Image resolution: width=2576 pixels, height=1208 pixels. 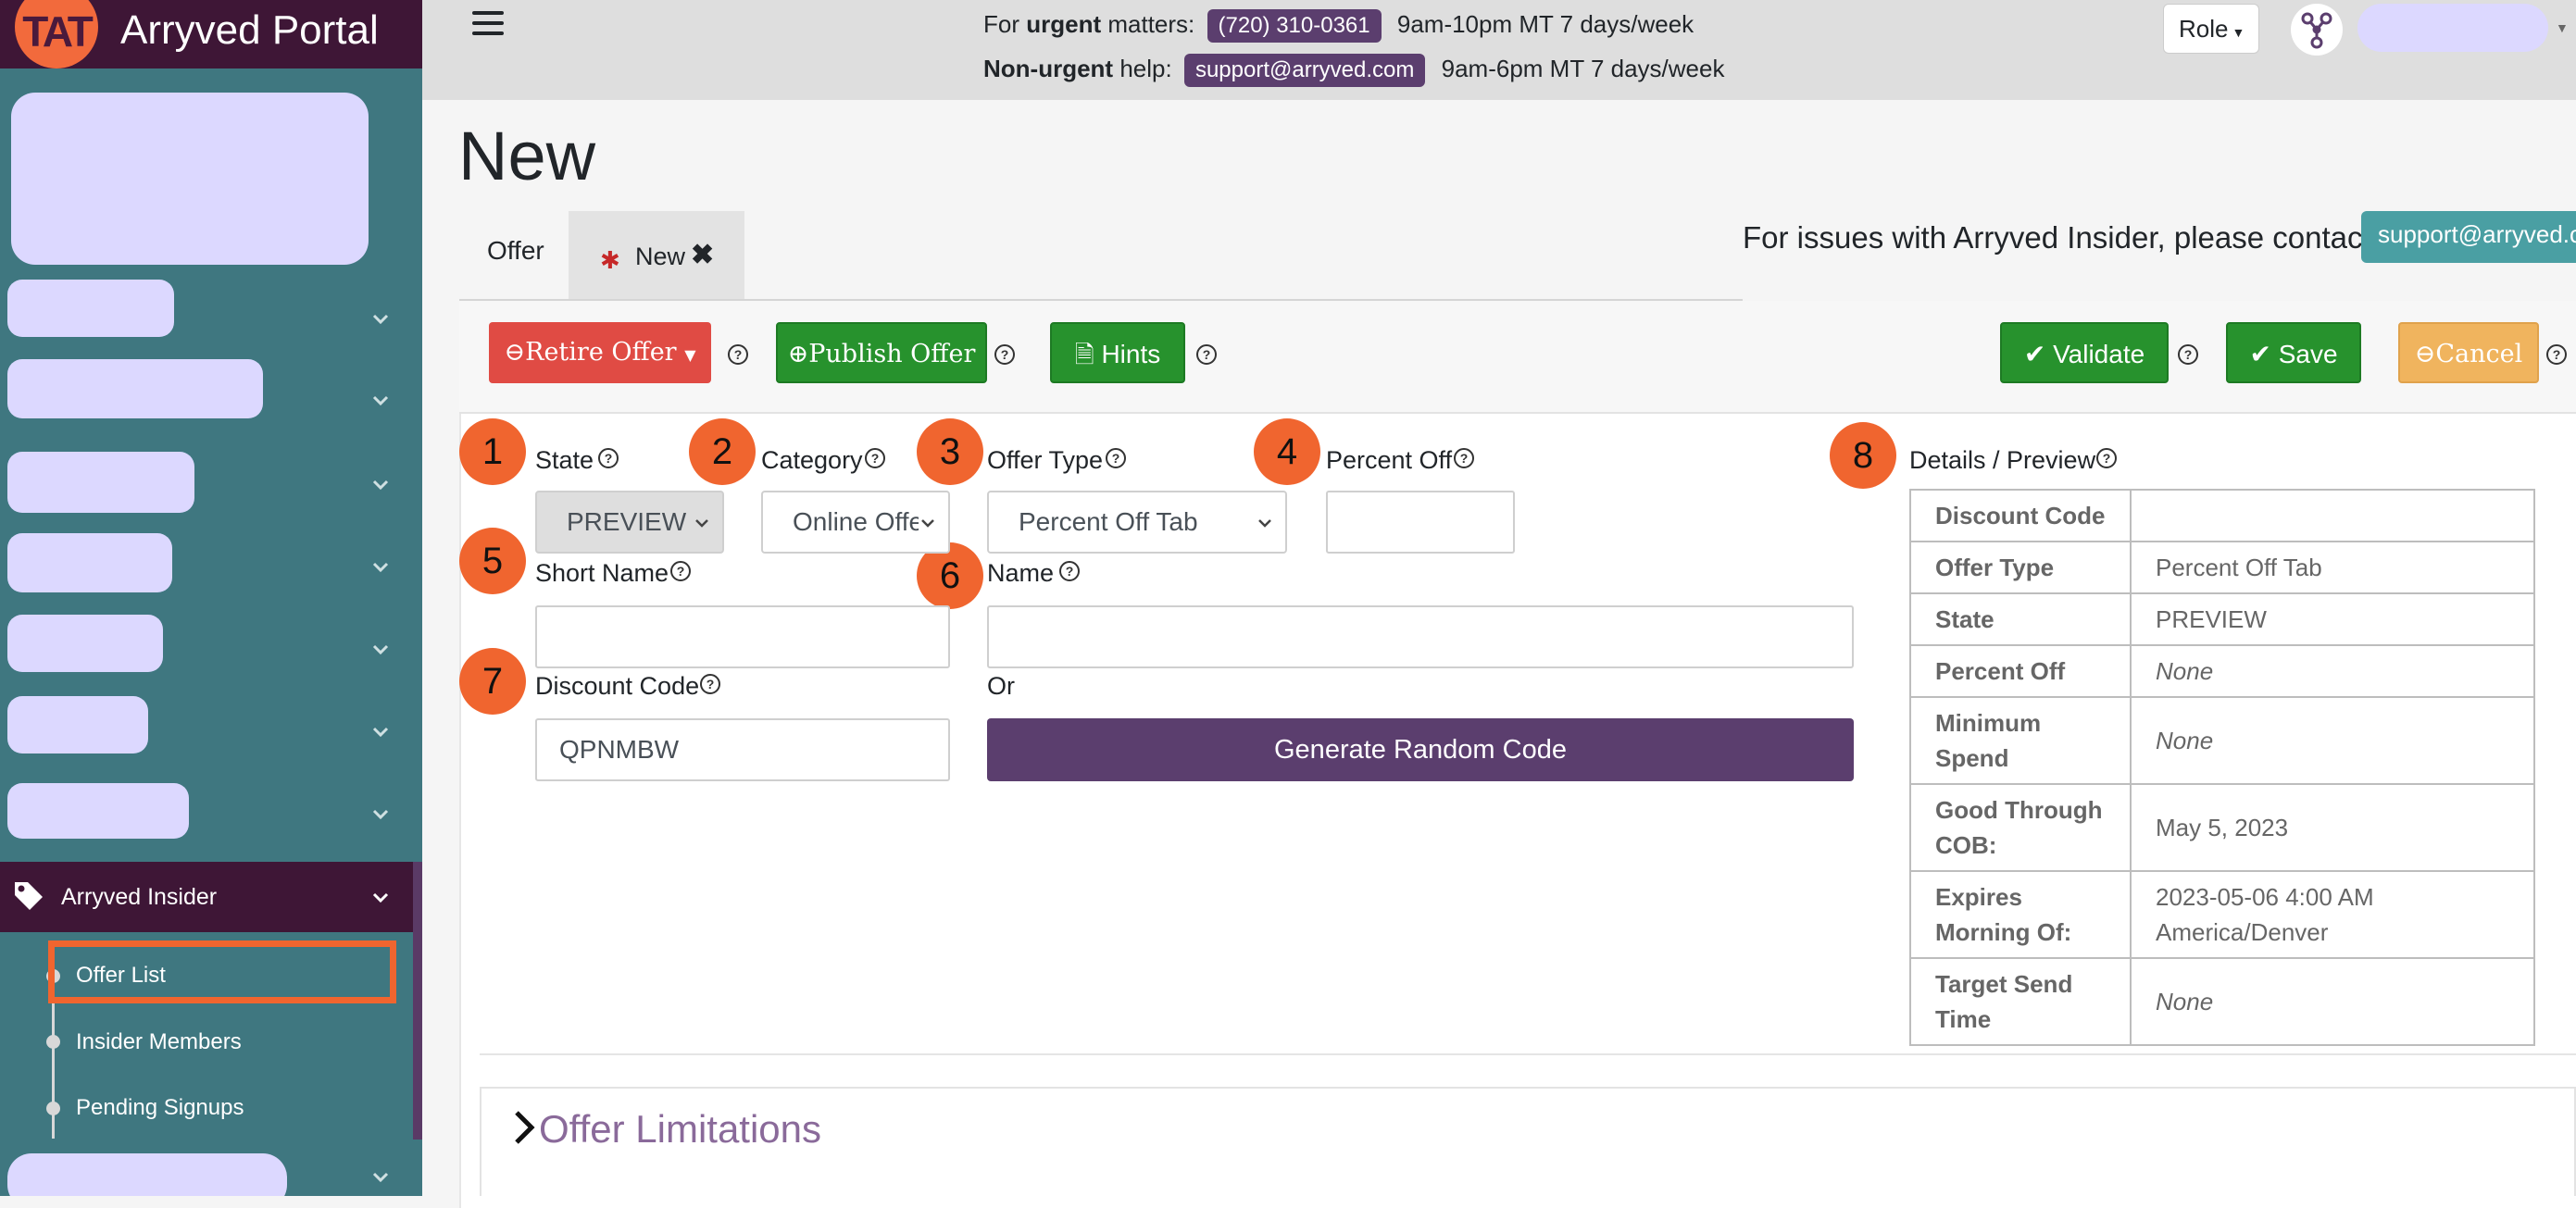 What do you see at coordinates (1304, 70) in the screenshot?
I see `support-email-badge: support@arryved.com` at bounding box center [1304, 70].